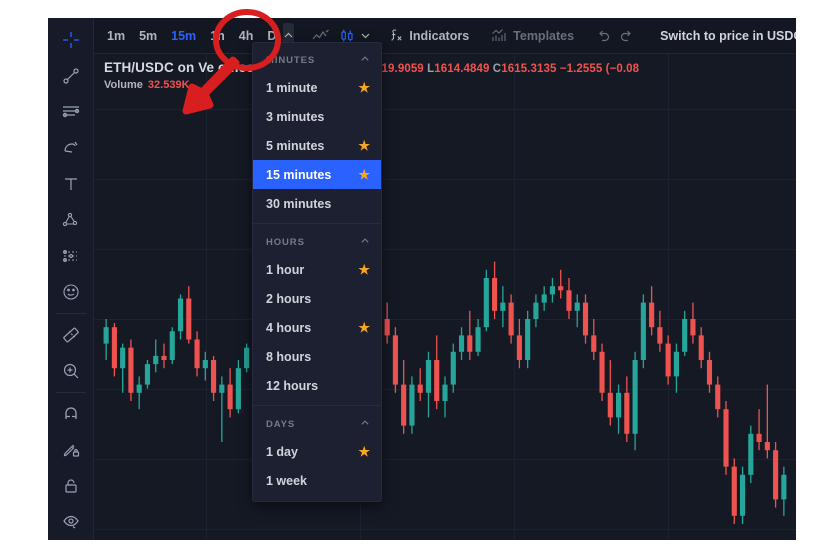 This screenshot has width=840, height=560. Describe the element at coordinates (317, 451) in the screenshot. I see `menu-item-1-day: 1 day ★` at that location.